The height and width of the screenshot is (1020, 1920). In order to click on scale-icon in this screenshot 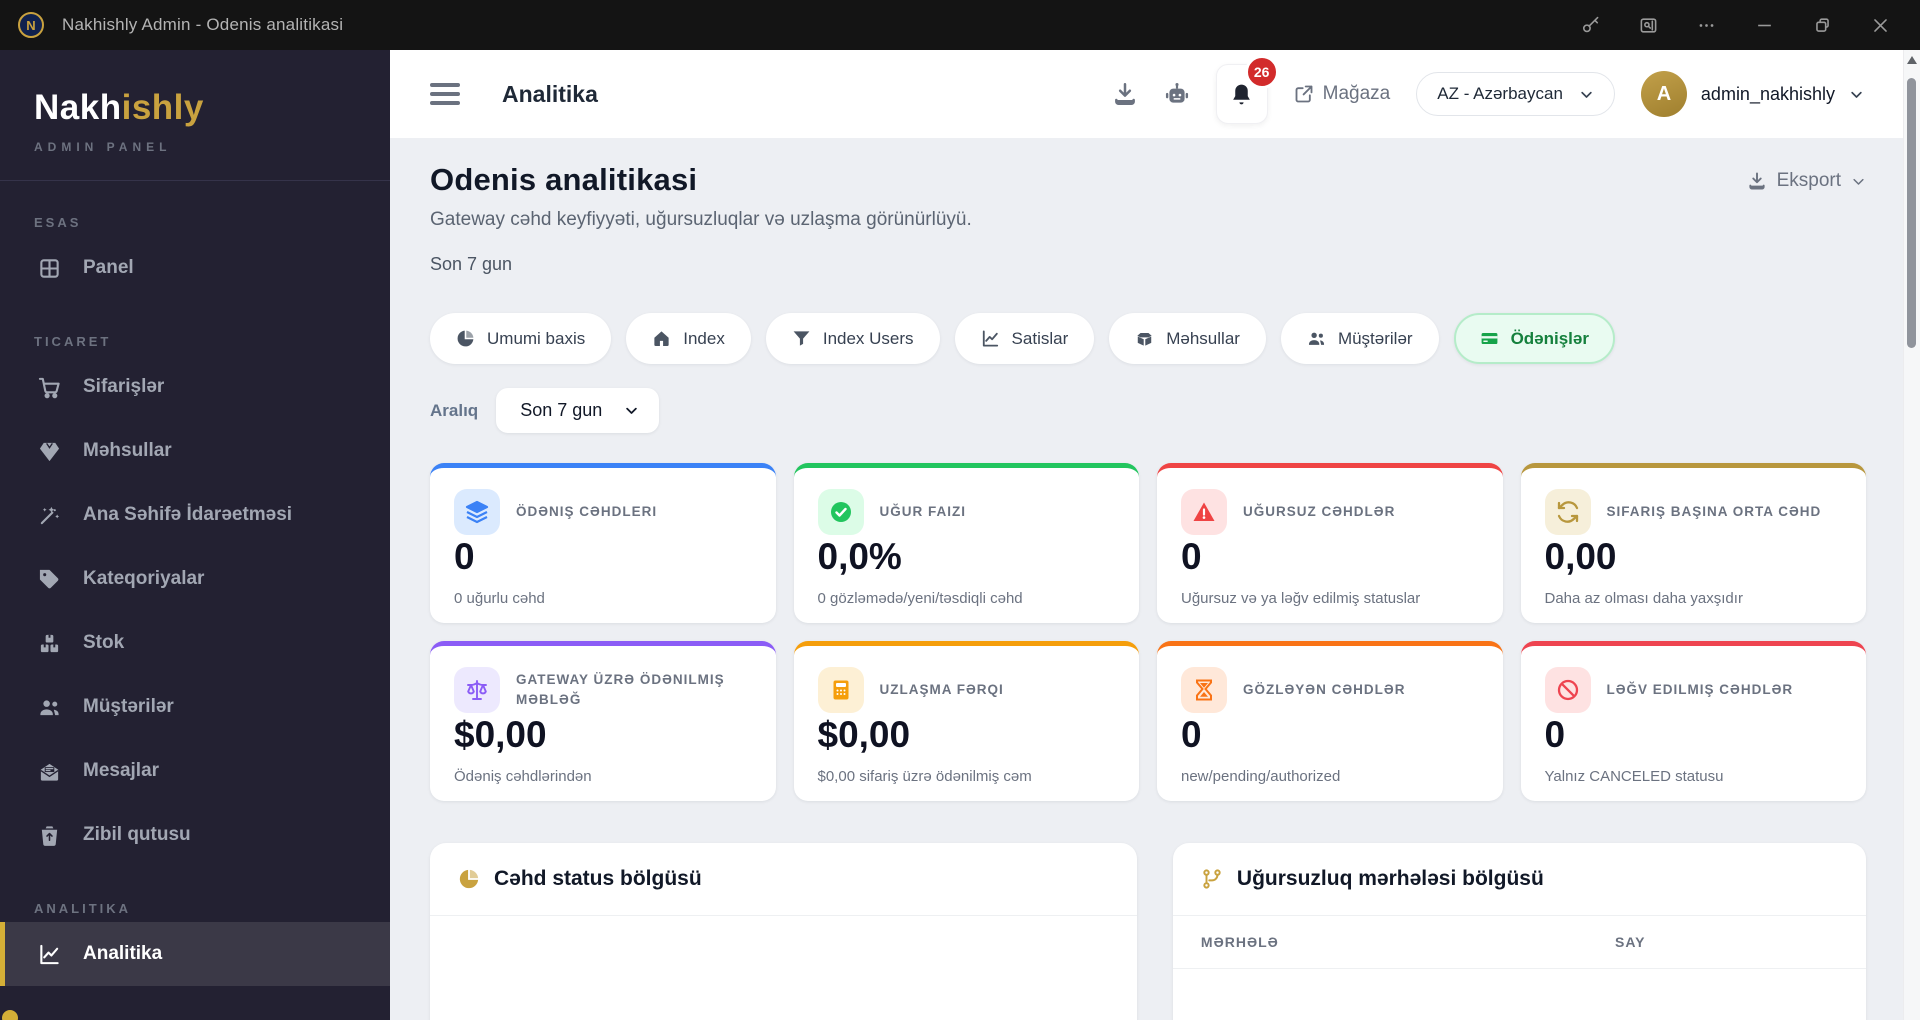, I will do `click(477, 690)`.